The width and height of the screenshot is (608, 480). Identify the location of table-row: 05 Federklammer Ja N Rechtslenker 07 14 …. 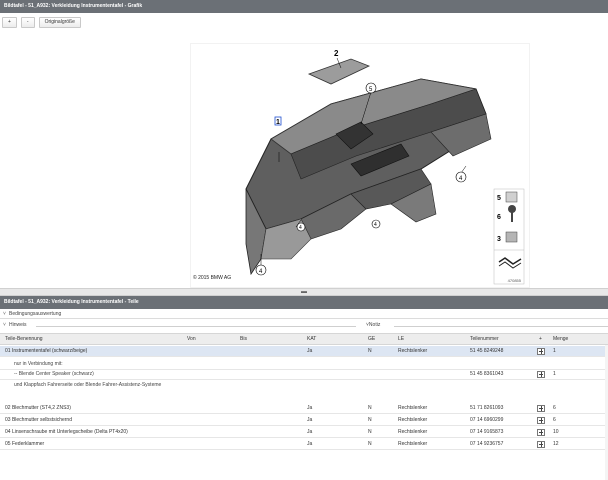
(304, 444).